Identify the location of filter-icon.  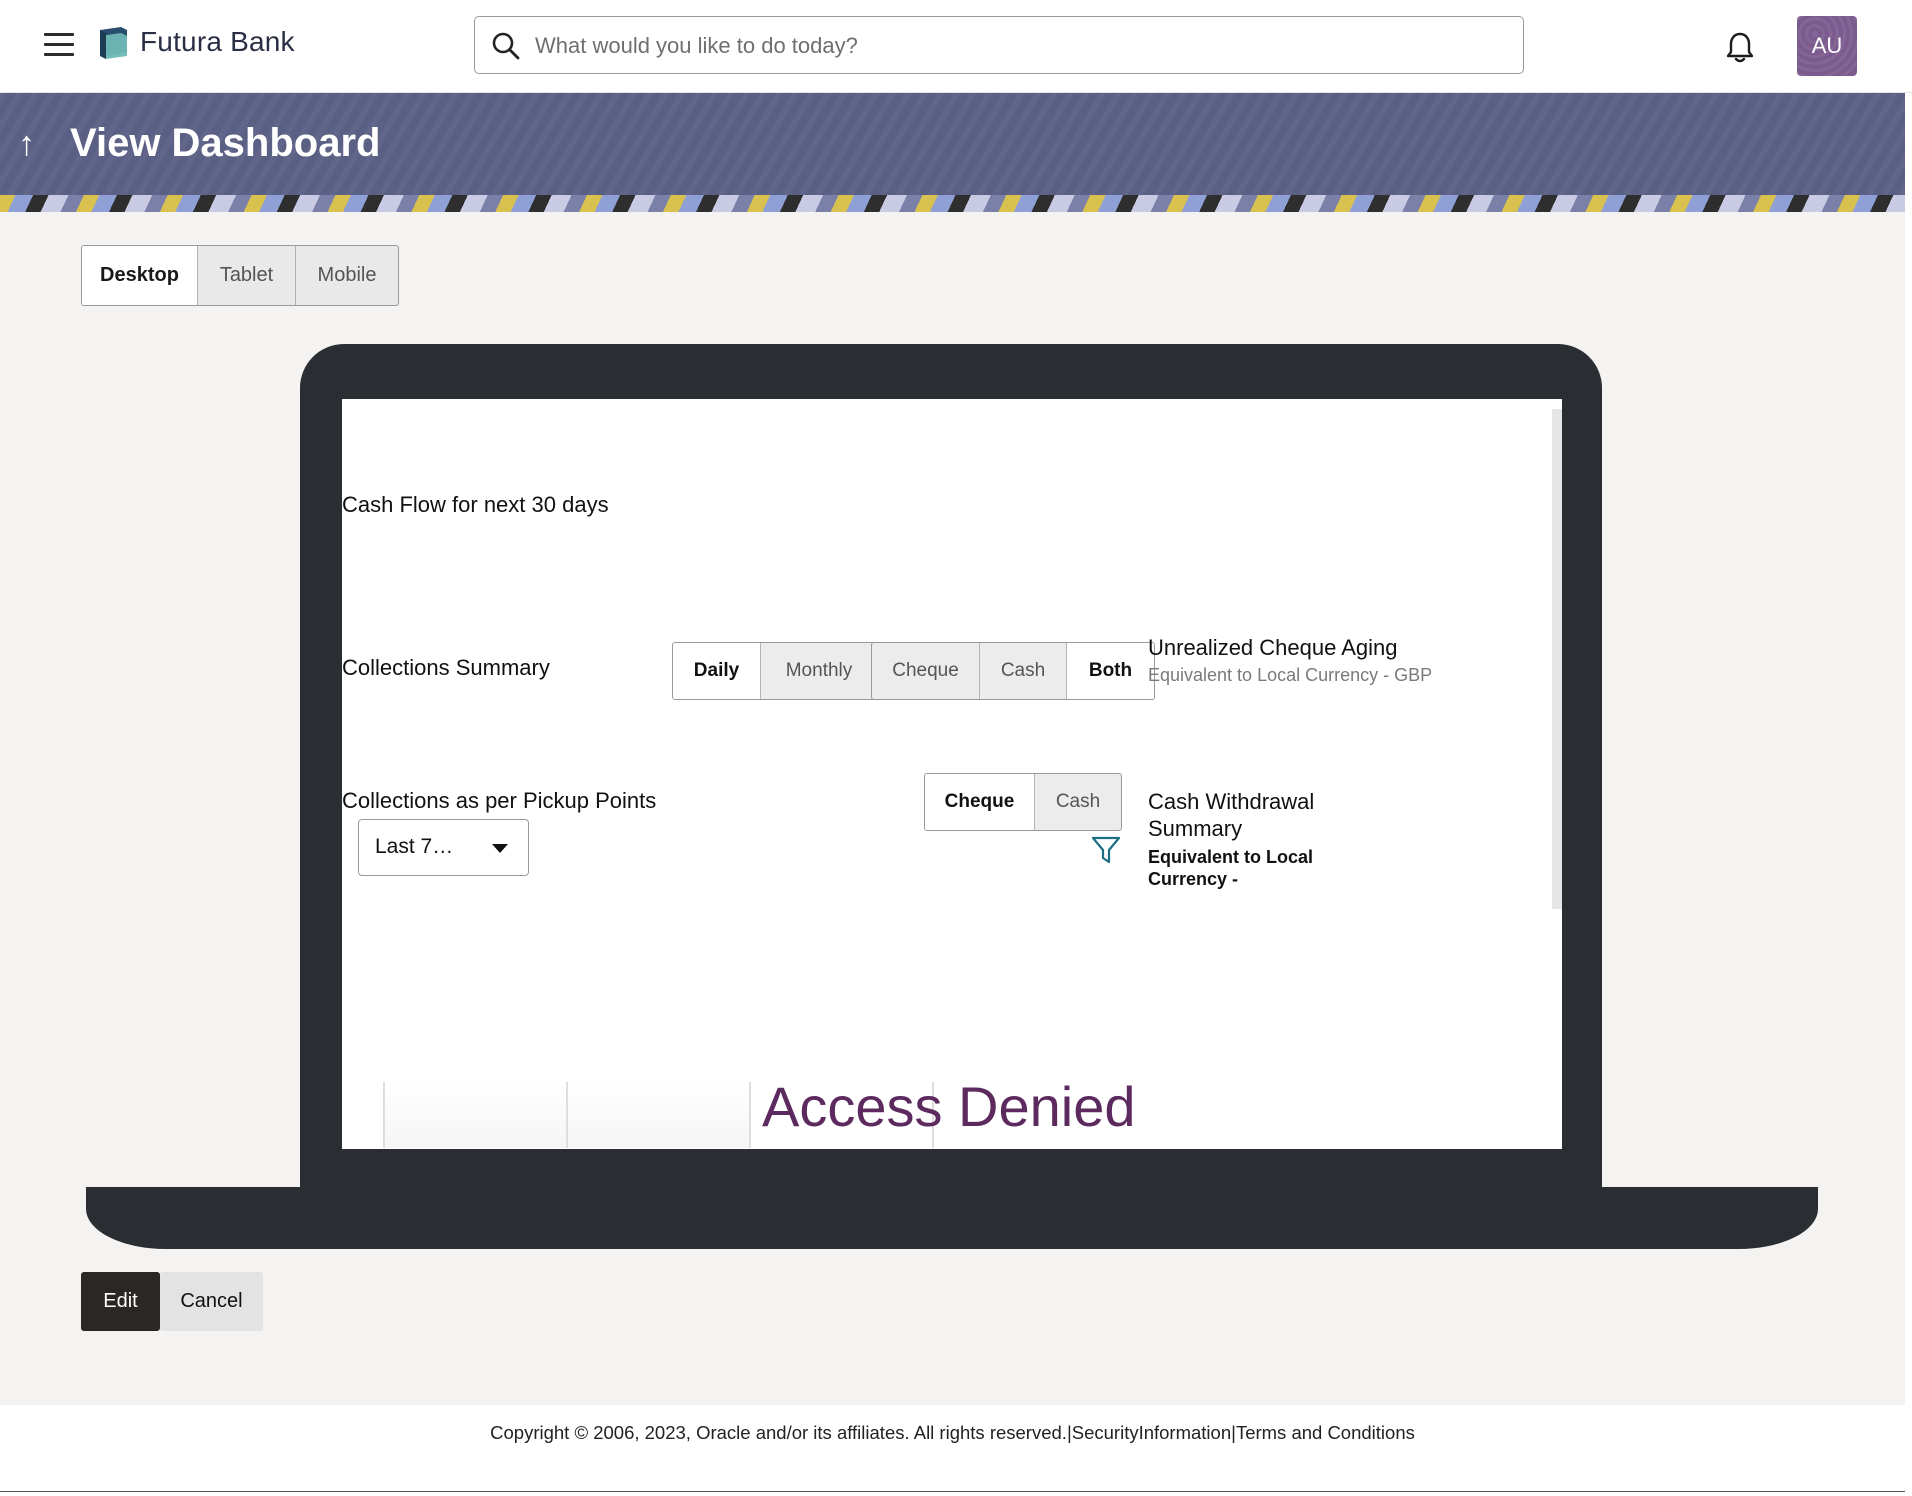
(1106, 850).